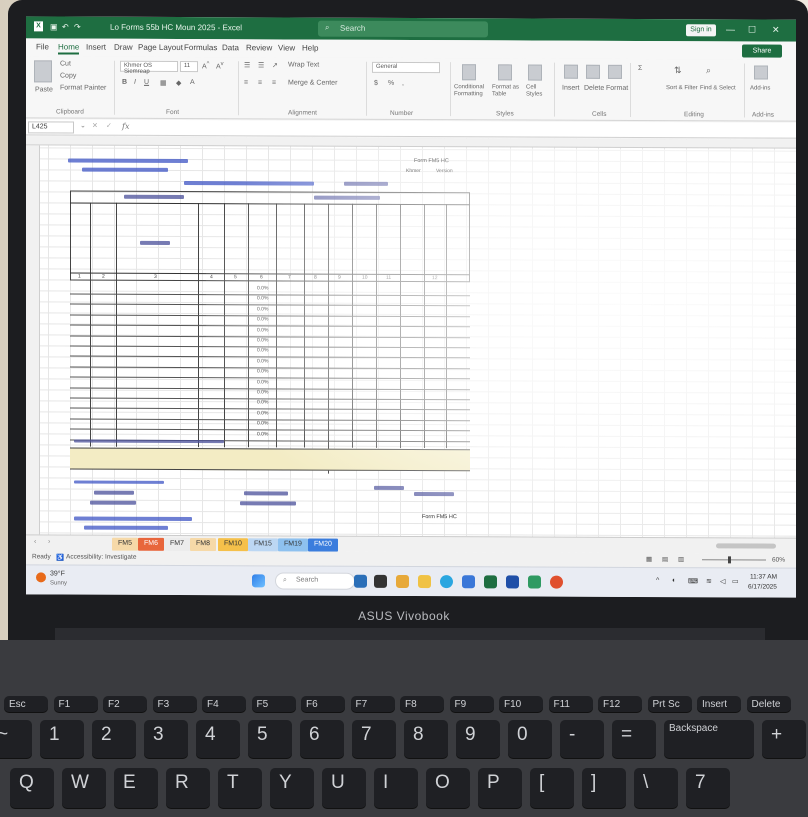 The image size is (808, 817). I want to click on redo-icon: ↷, so click(77, 27).